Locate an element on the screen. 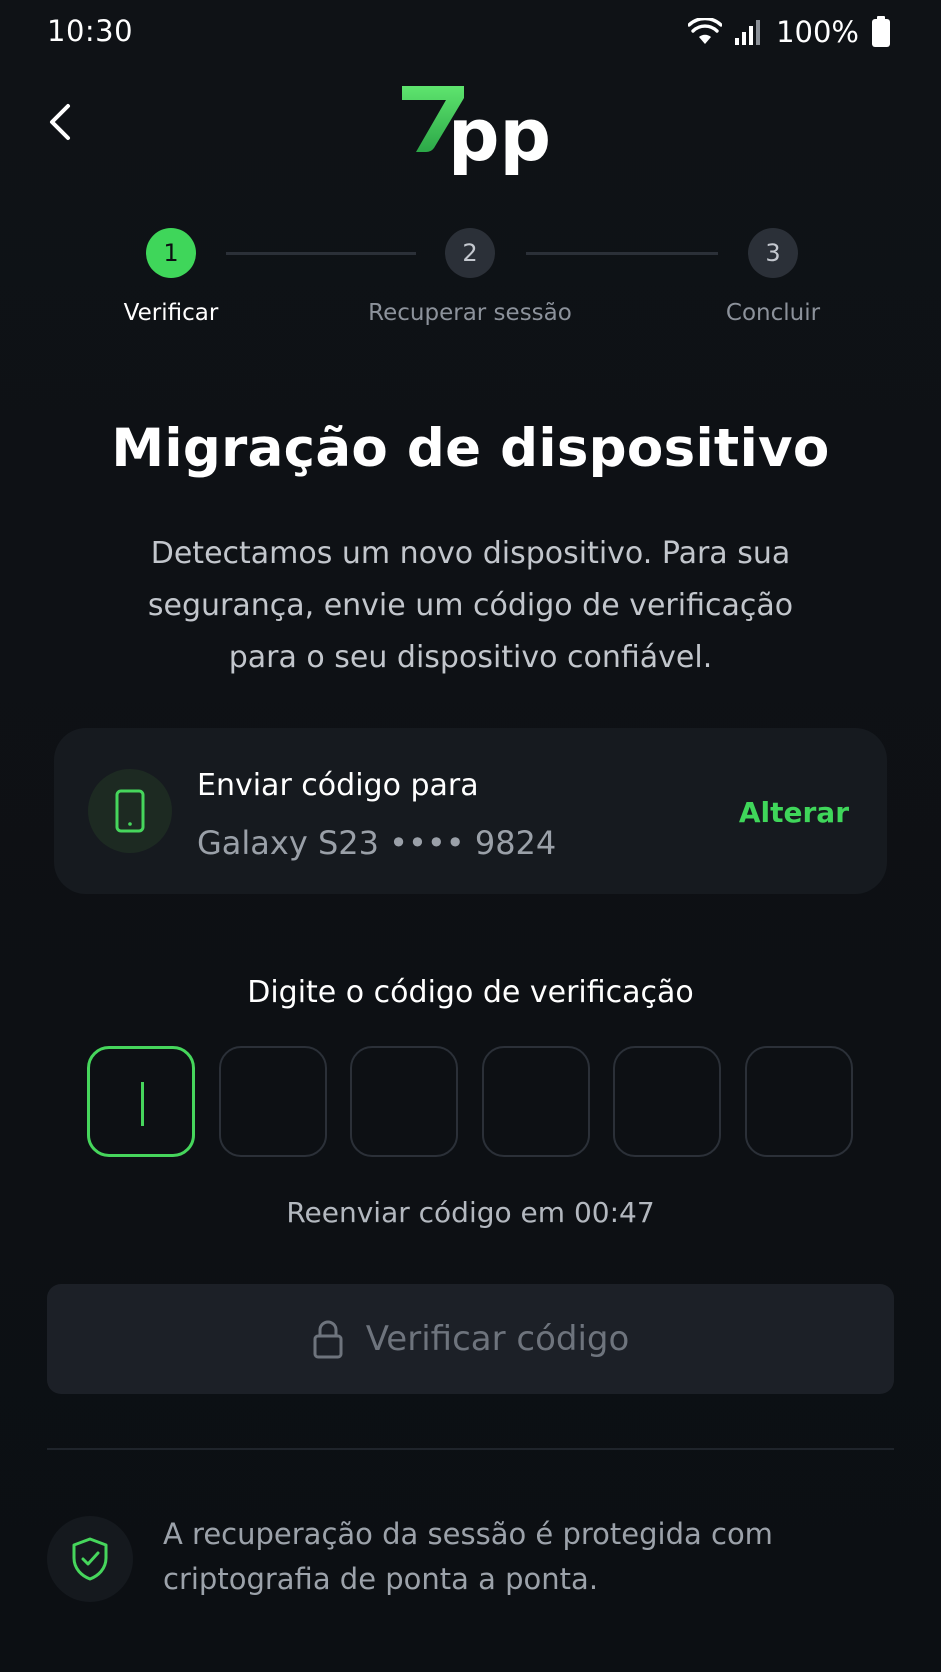 The width and height of the screenshot is (941, 1672). app-logo: pp is located at coordinates (474, 130).